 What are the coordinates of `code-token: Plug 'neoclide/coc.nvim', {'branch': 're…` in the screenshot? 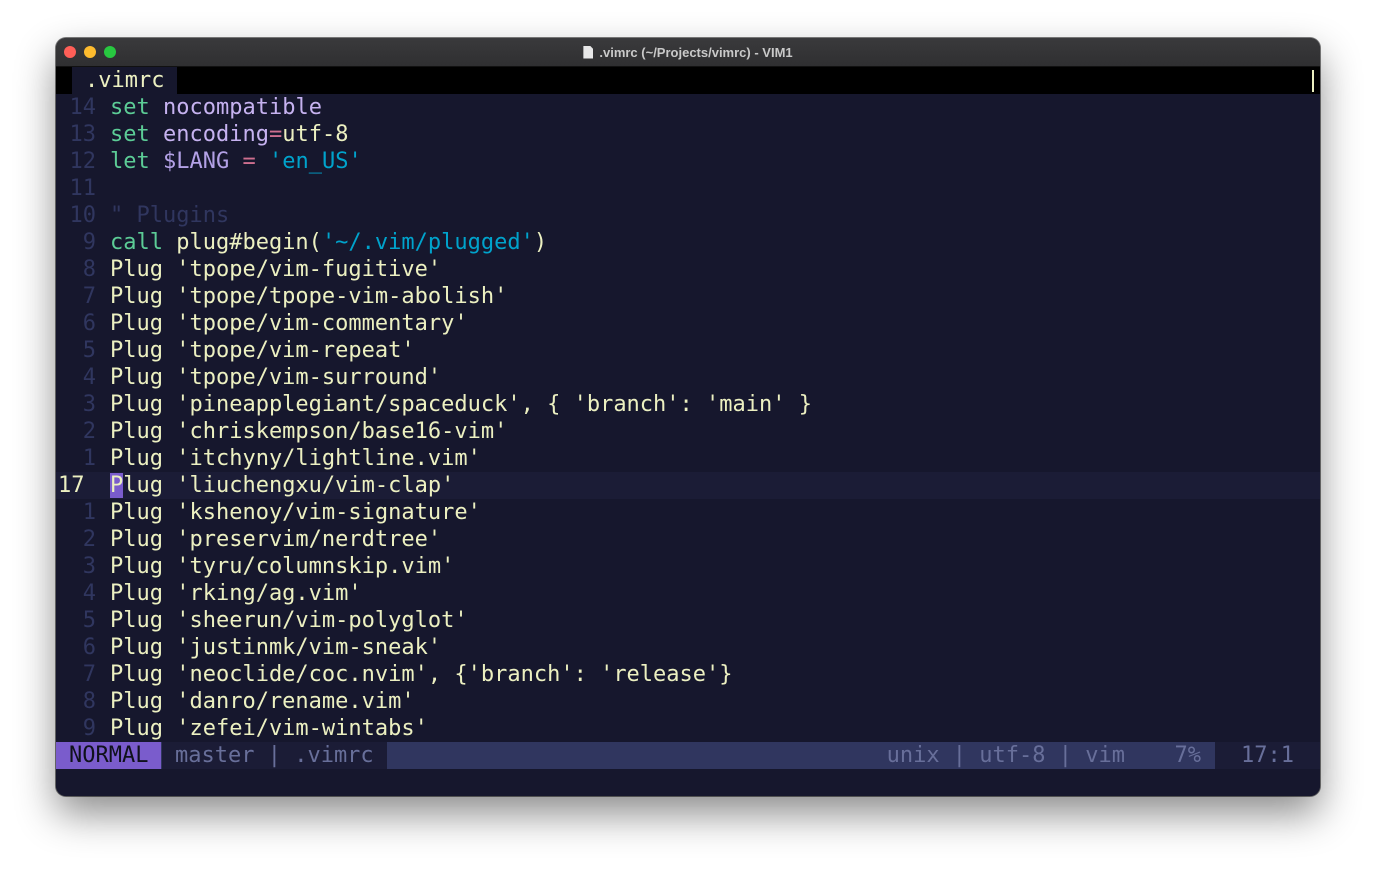 It's located at (421, 674).